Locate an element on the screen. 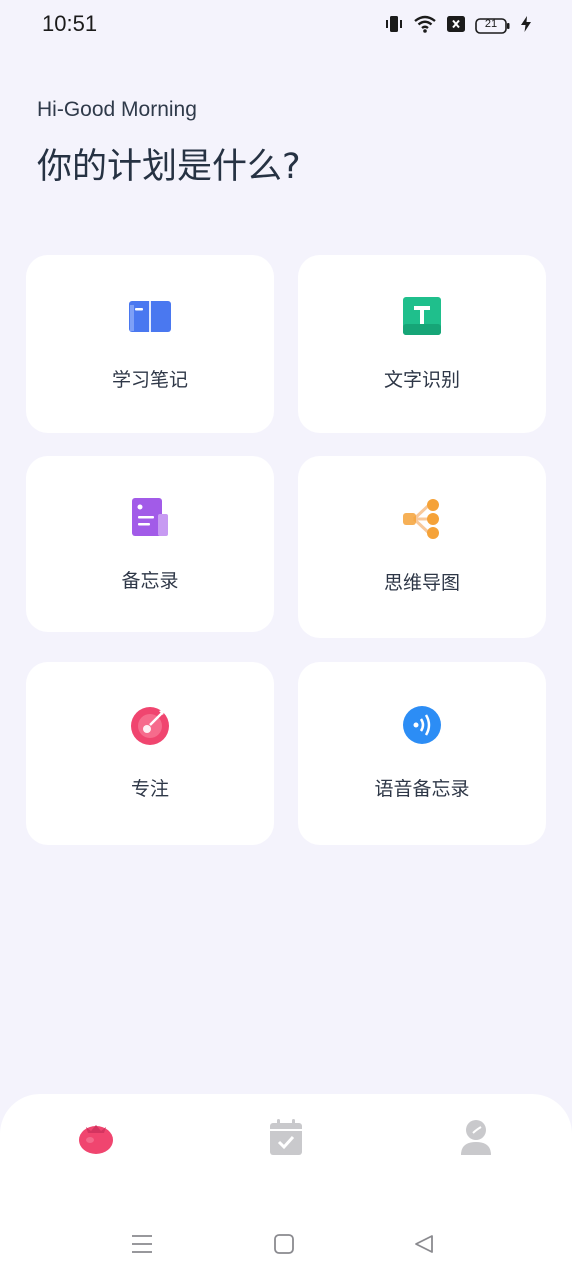 This screenshot has width=572, height=1280. card-memo: 备忘录 is located at coordinates (150, 544).